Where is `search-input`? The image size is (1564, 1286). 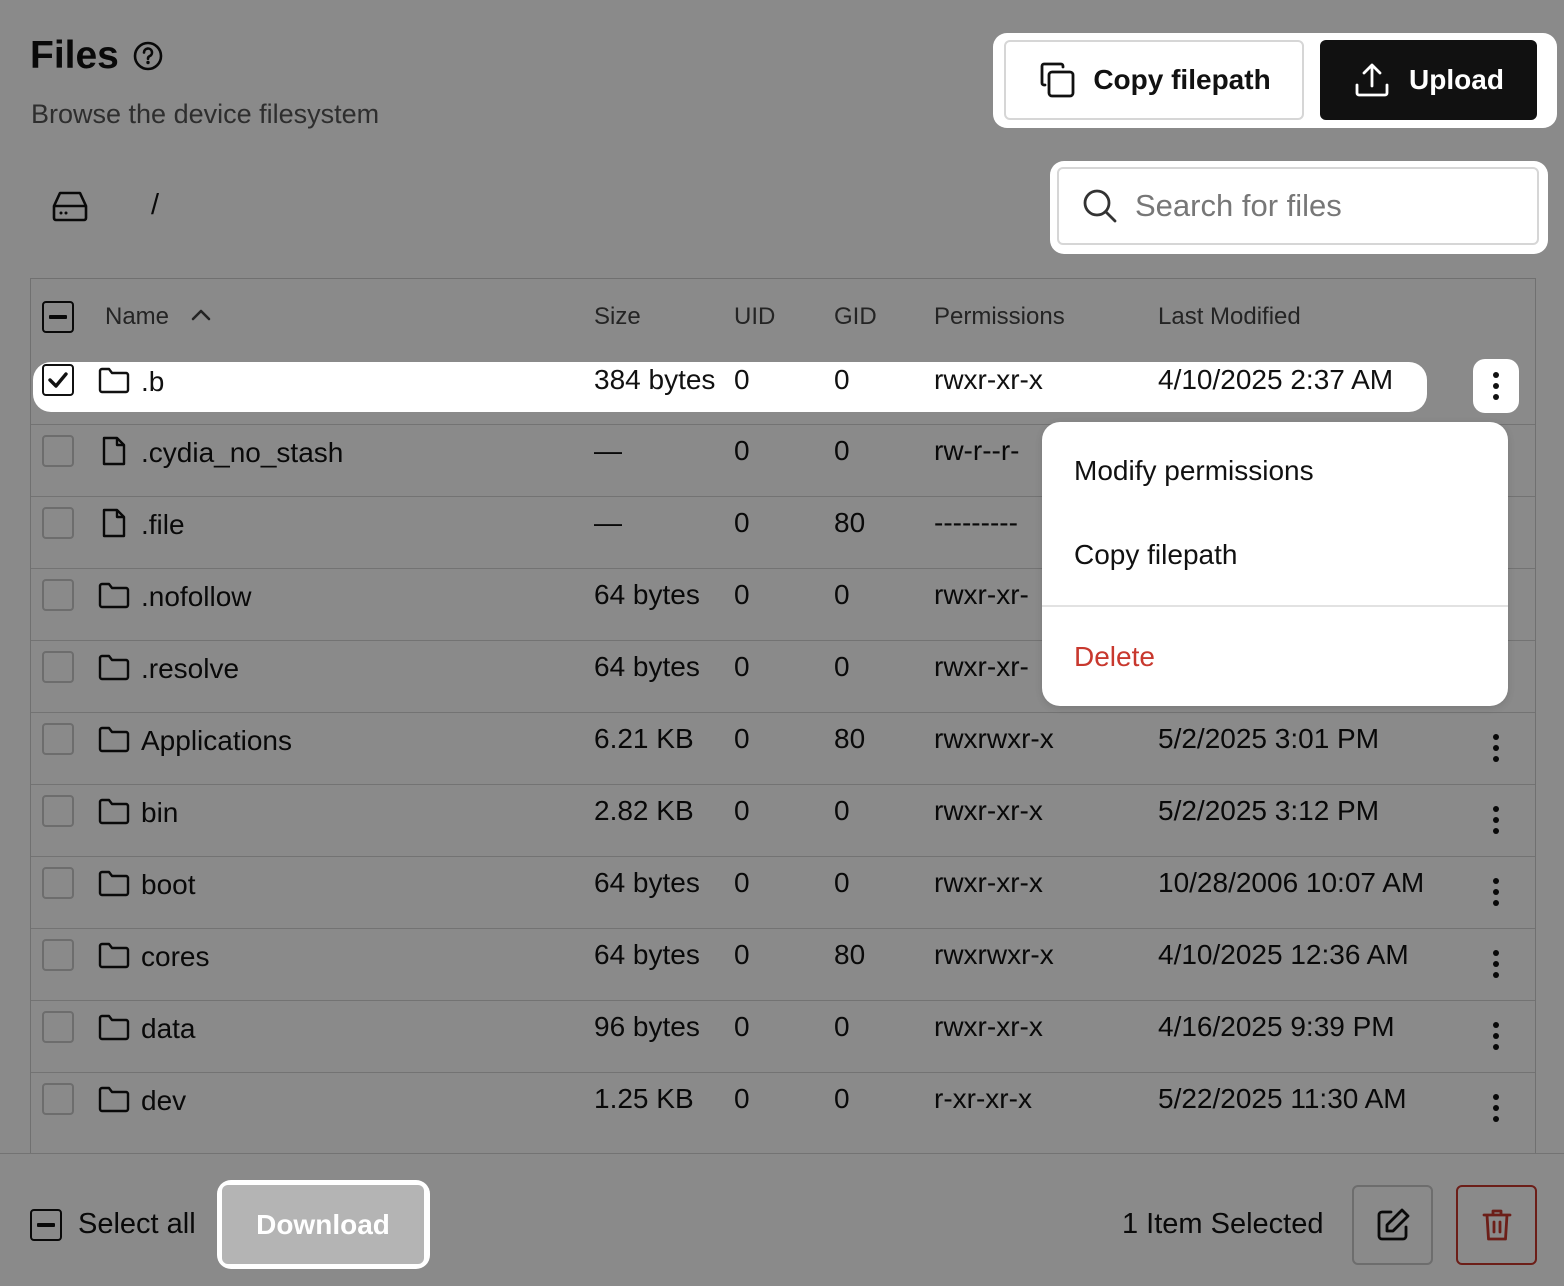
search-input is located at coordinates (1325, 206).